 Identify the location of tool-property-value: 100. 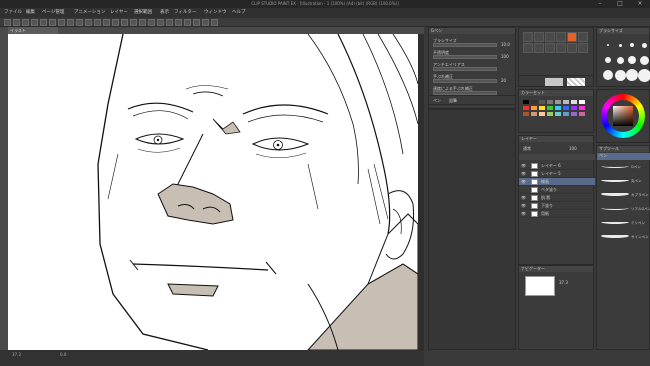
(505, 56).